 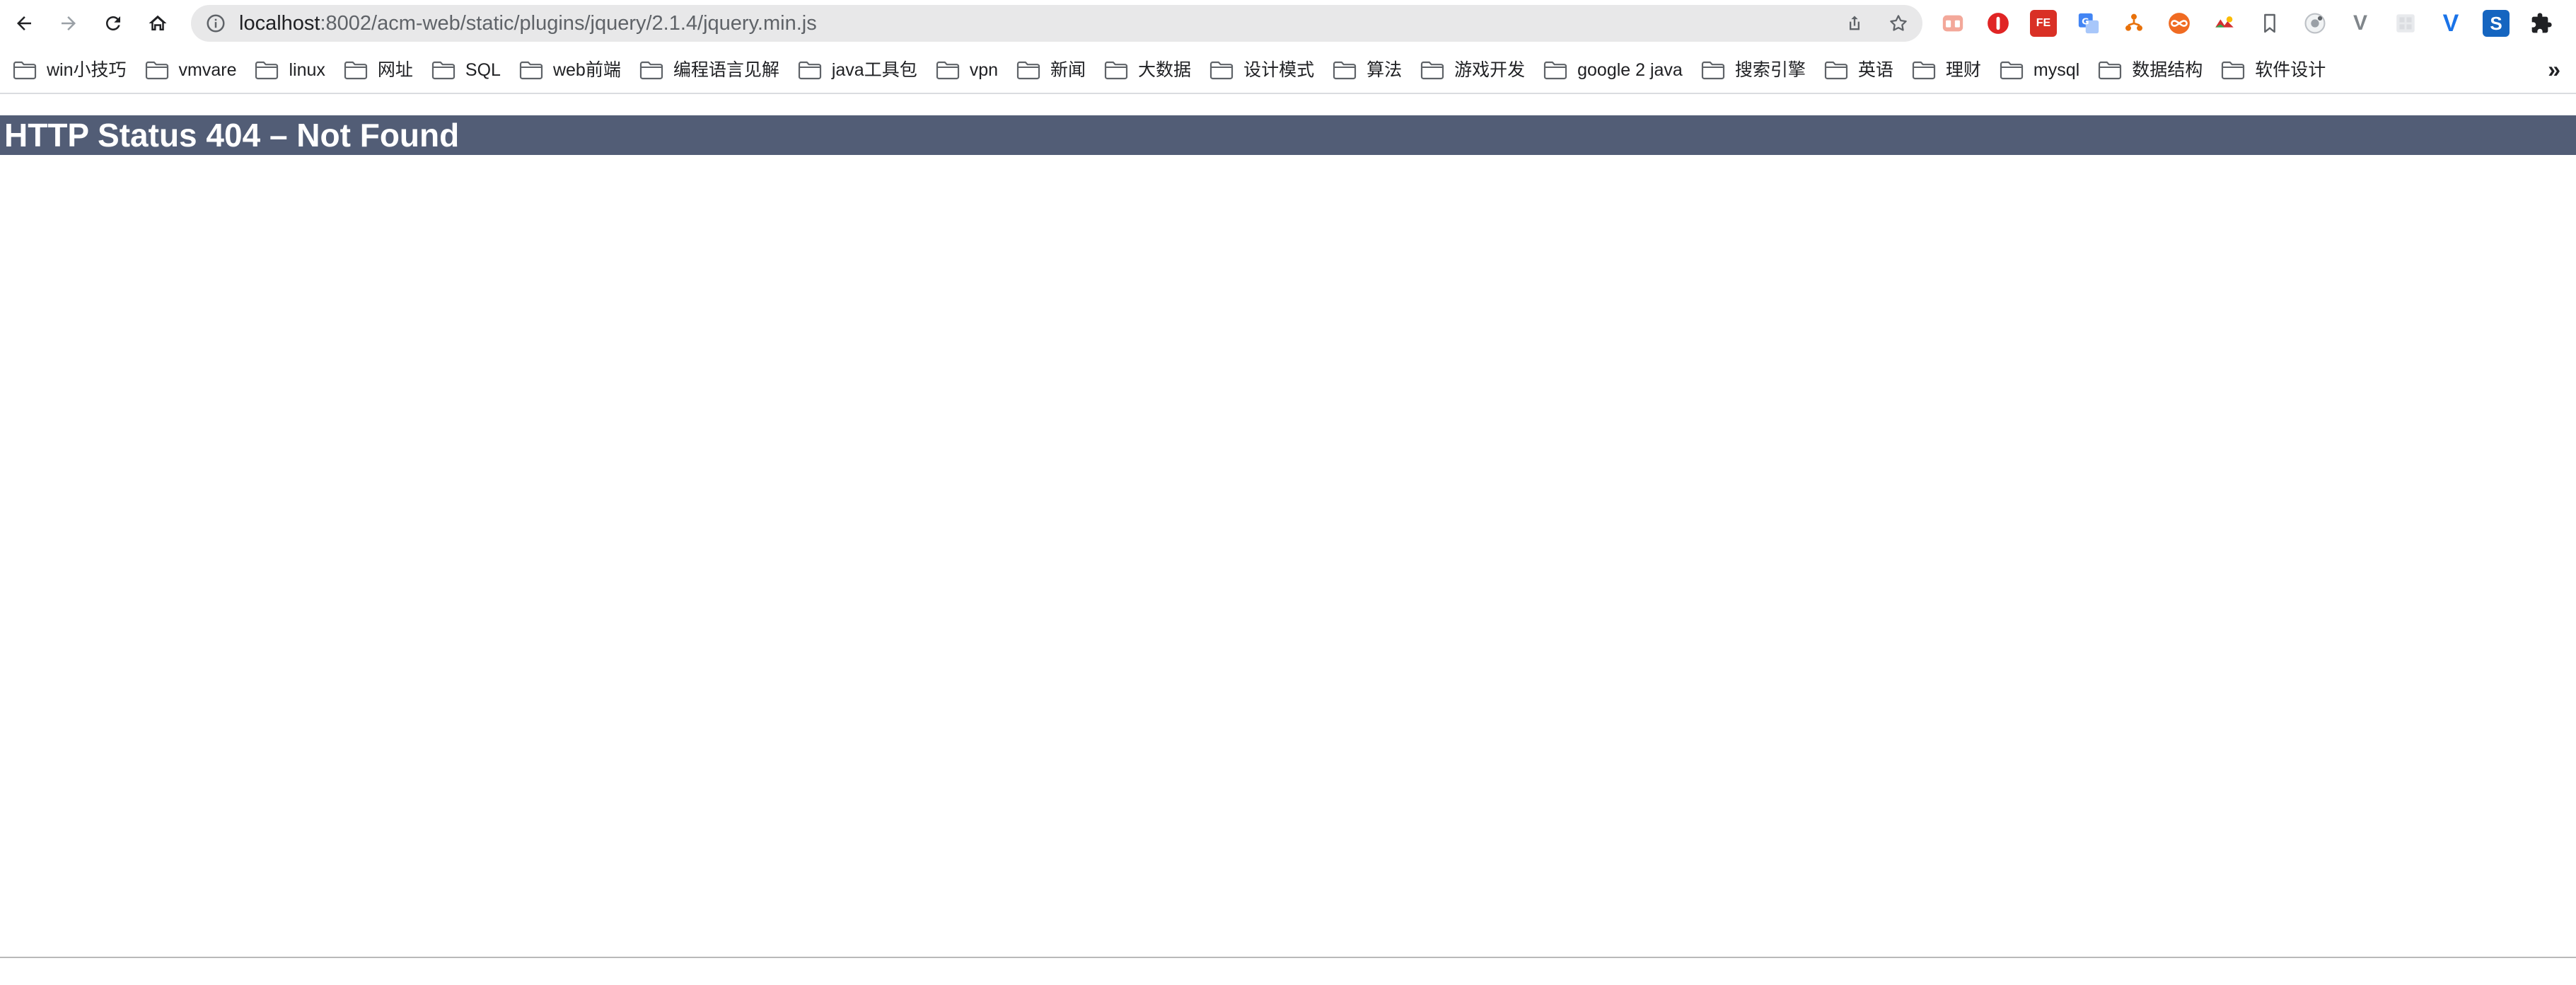 What do you see at coordinates (1963, 70) in the screenshot?
I see `bookmark-folder-label: 理财` at bounding box center [1963, 70].